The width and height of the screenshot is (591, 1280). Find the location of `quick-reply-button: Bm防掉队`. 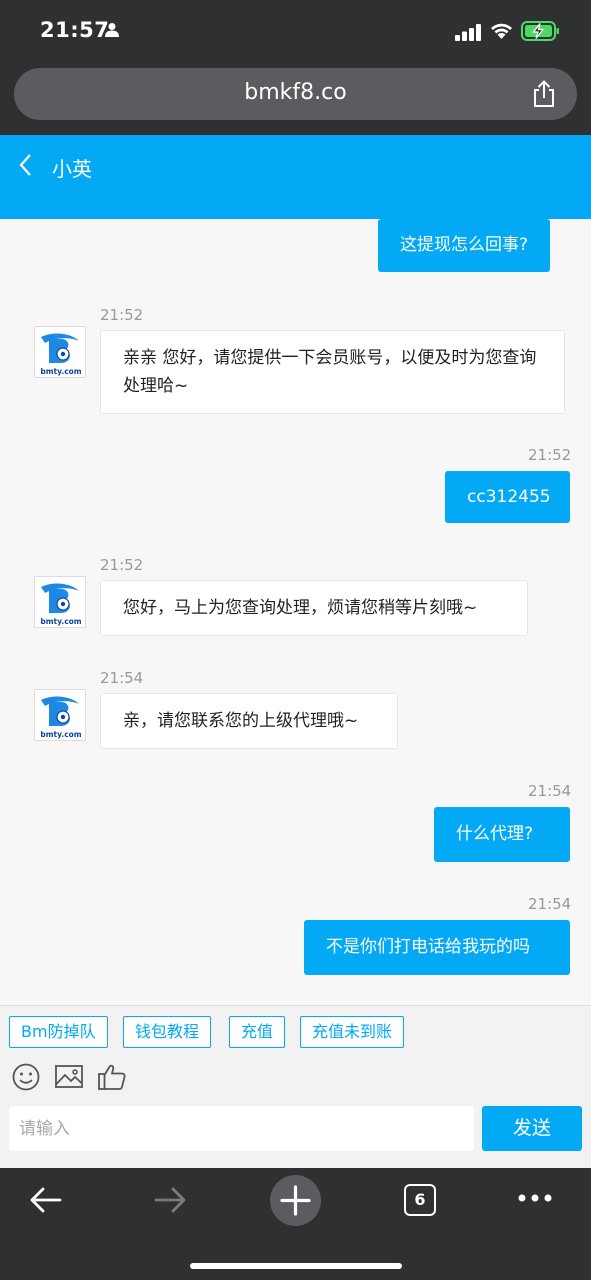

quick-reply-button: Bm防掉队 is located at coordinates (58, 1032).